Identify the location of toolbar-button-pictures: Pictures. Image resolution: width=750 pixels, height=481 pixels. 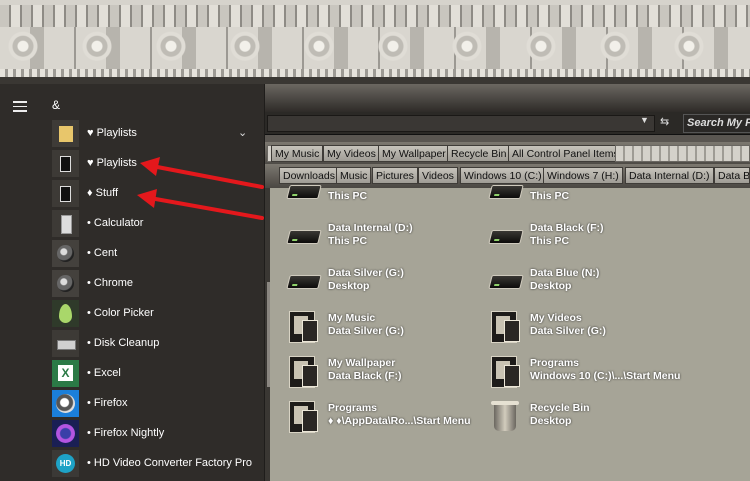
(395, 175).